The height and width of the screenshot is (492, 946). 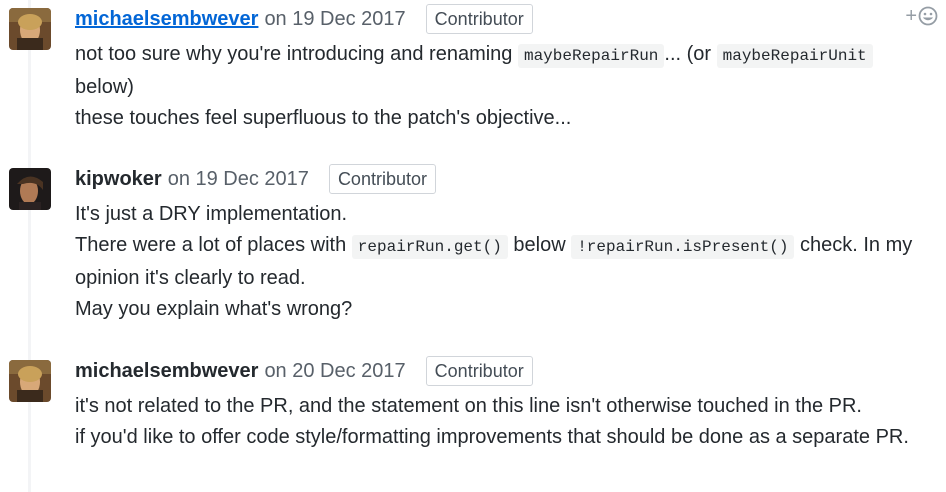 I want to click on timeline-line, so click(x=29, y=246).